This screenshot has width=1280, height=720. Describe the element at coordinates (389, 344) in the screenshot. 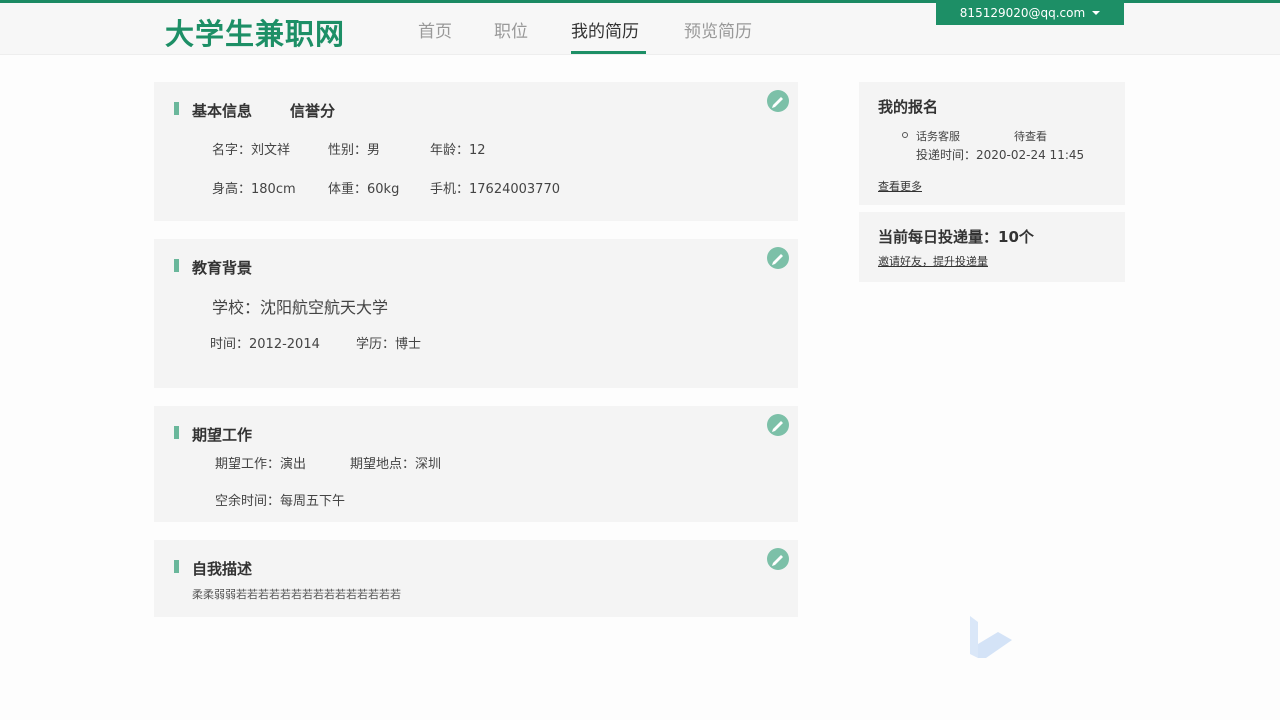

I see `degree-field: 学历：博士` at that location.